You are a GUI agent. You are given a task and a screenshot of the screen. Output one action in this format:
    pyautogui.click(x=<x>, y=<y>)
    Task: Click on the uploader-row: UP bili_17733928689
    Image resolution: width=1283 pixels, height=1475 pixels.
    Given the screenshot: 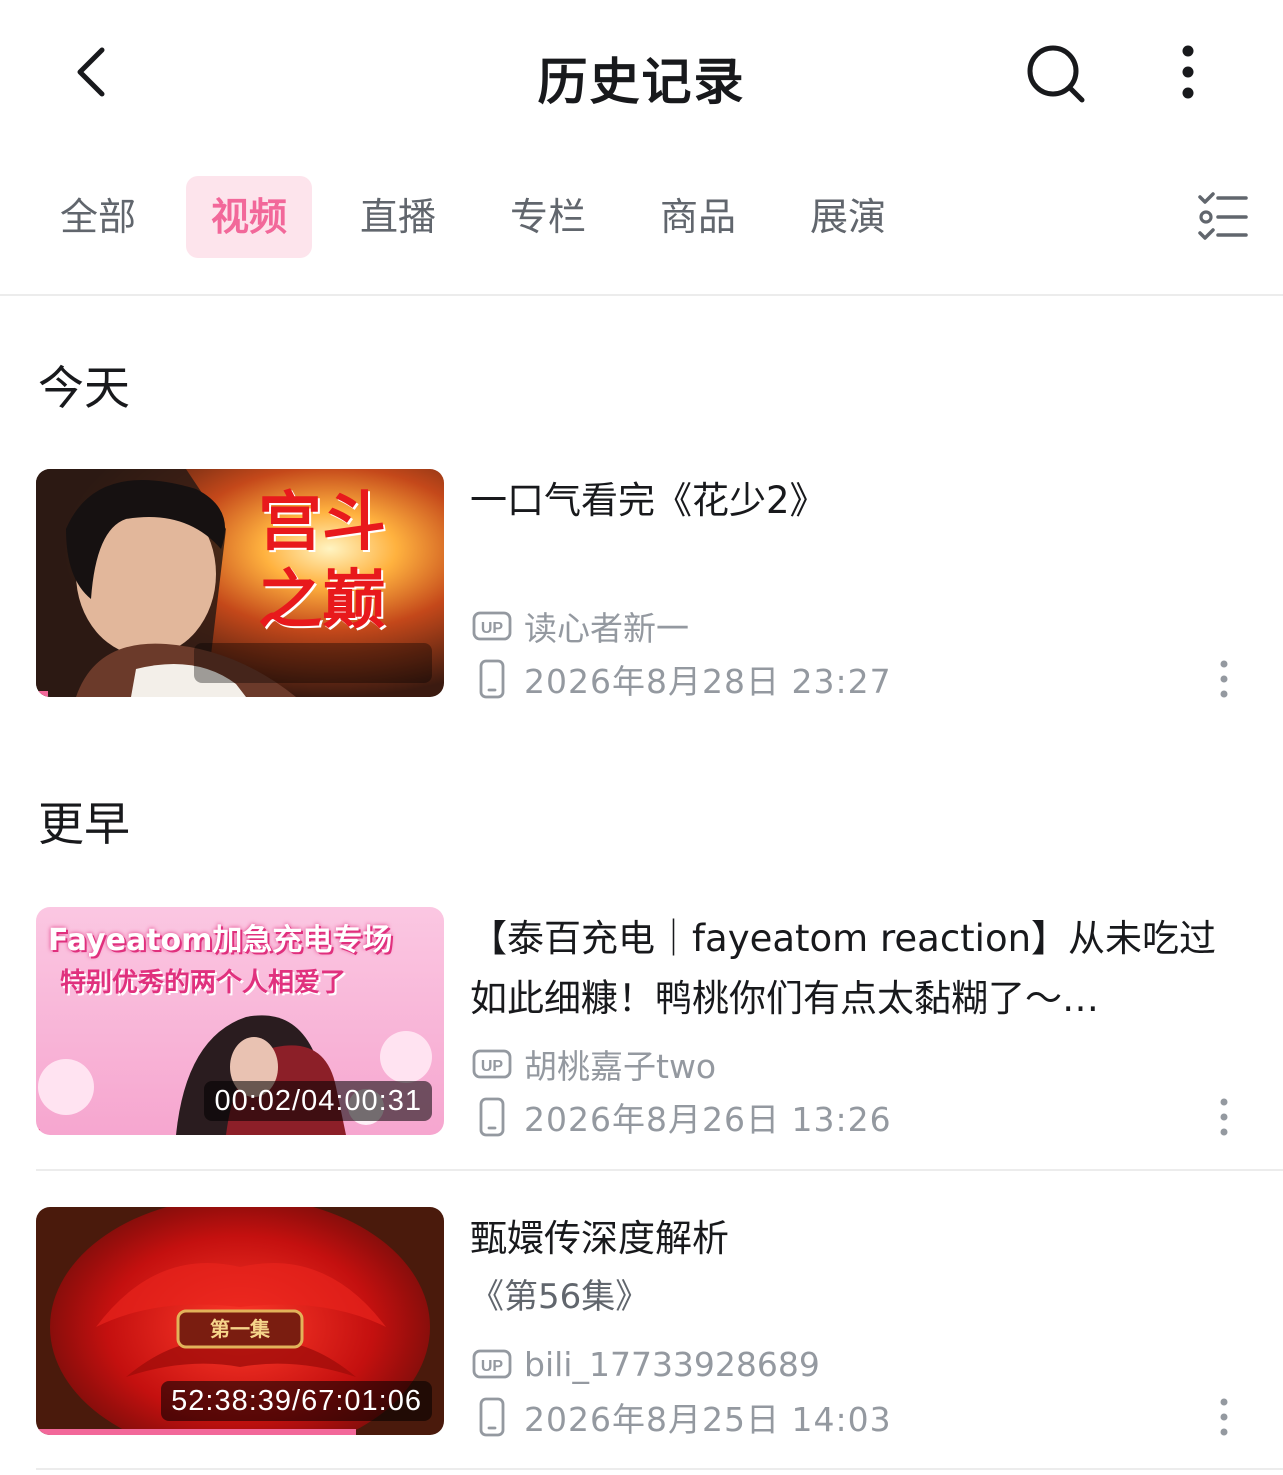 What is the action you would take?
    pyautogui.click(x=646, y=1364)
    